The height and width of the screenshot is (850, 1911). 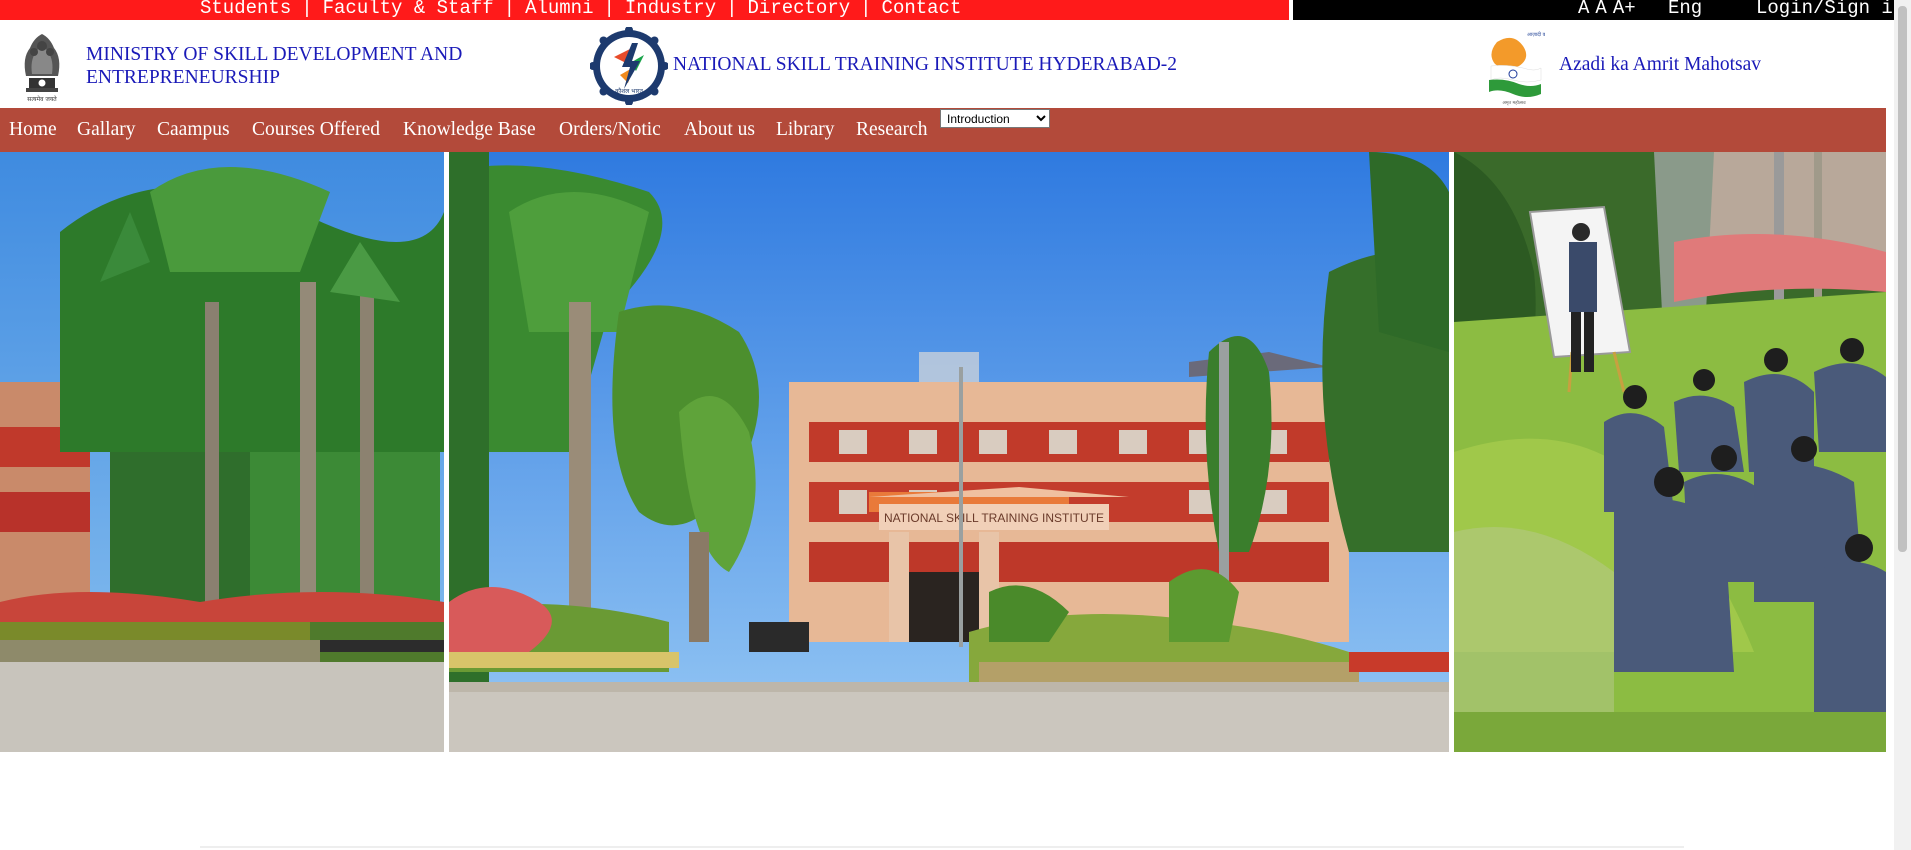 I want to click on scrollbar-thumb, so click(x=1902, y=279).